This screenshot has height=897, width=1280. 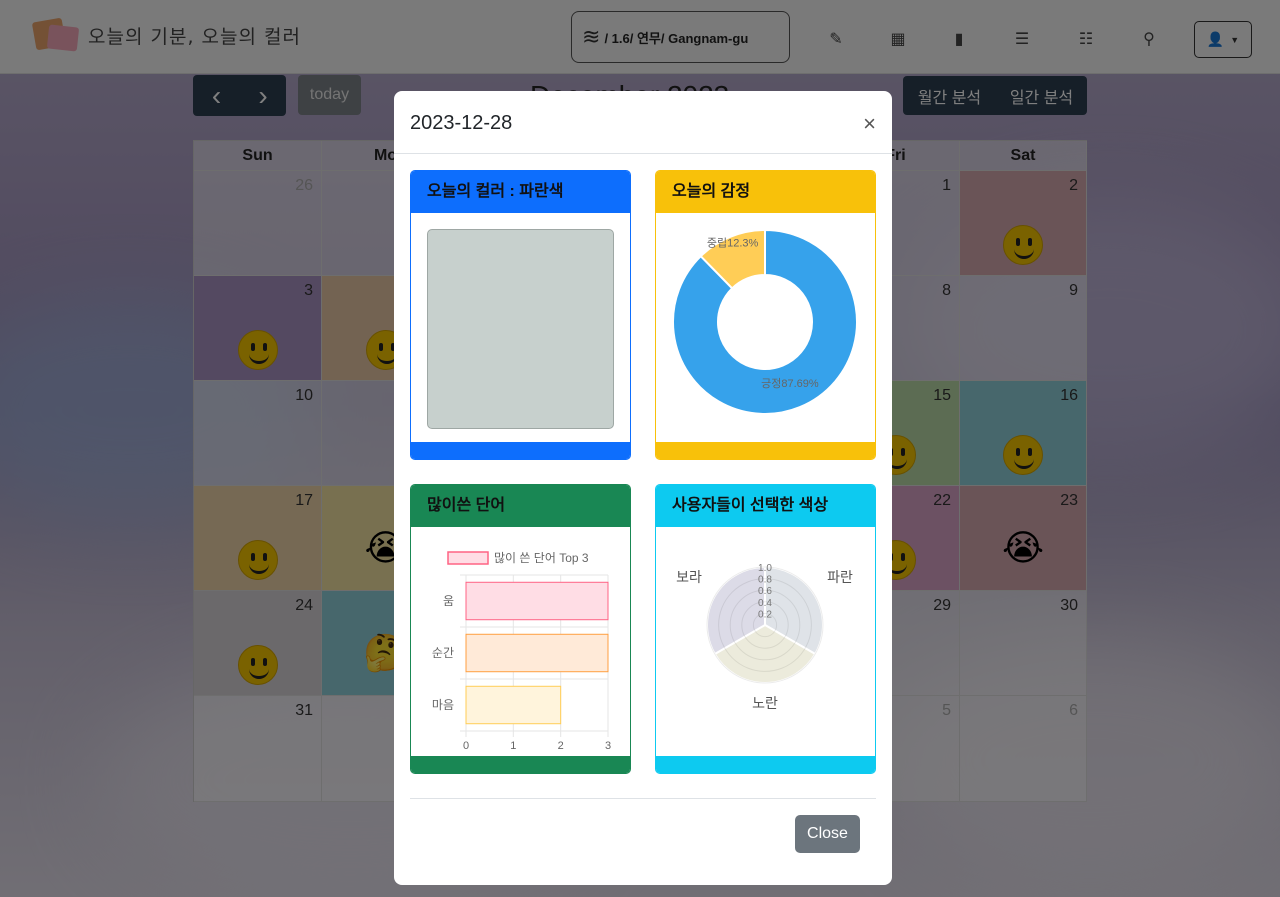 What do you see at coordinates (520, 506) in the screenshot?
I see `top-words-header: 많이쓴 단어` at bounding box center [520, 506].